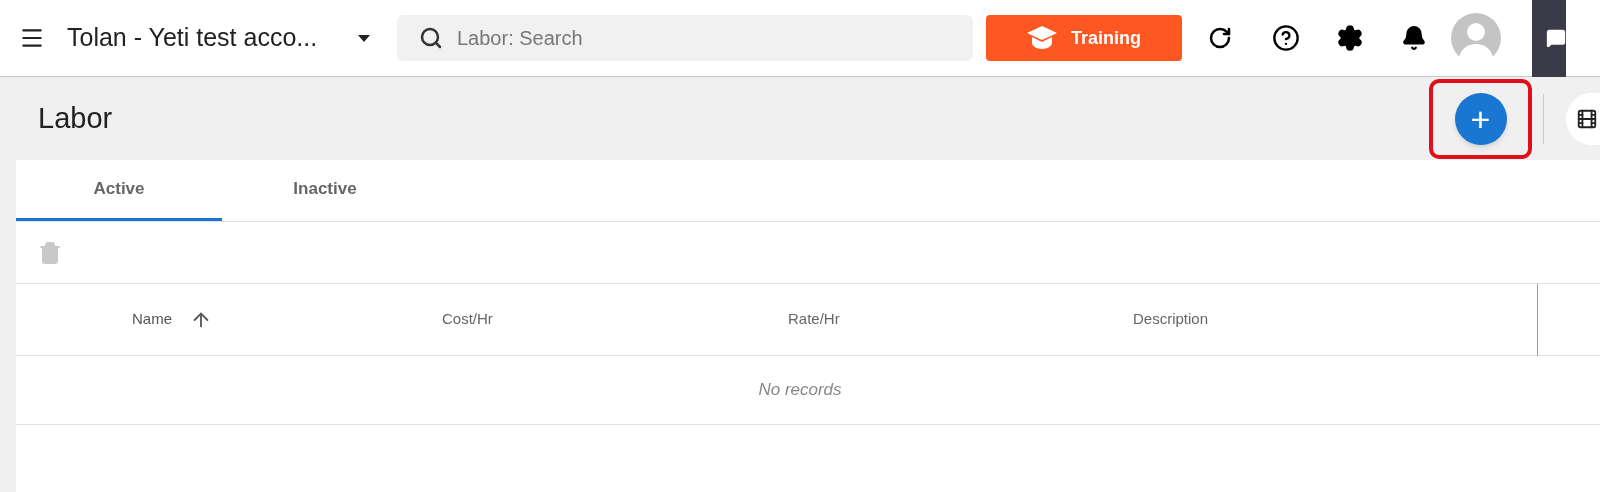 The image size is (1600, 492). I want to click on page-title: Labor, so click(75, 118).